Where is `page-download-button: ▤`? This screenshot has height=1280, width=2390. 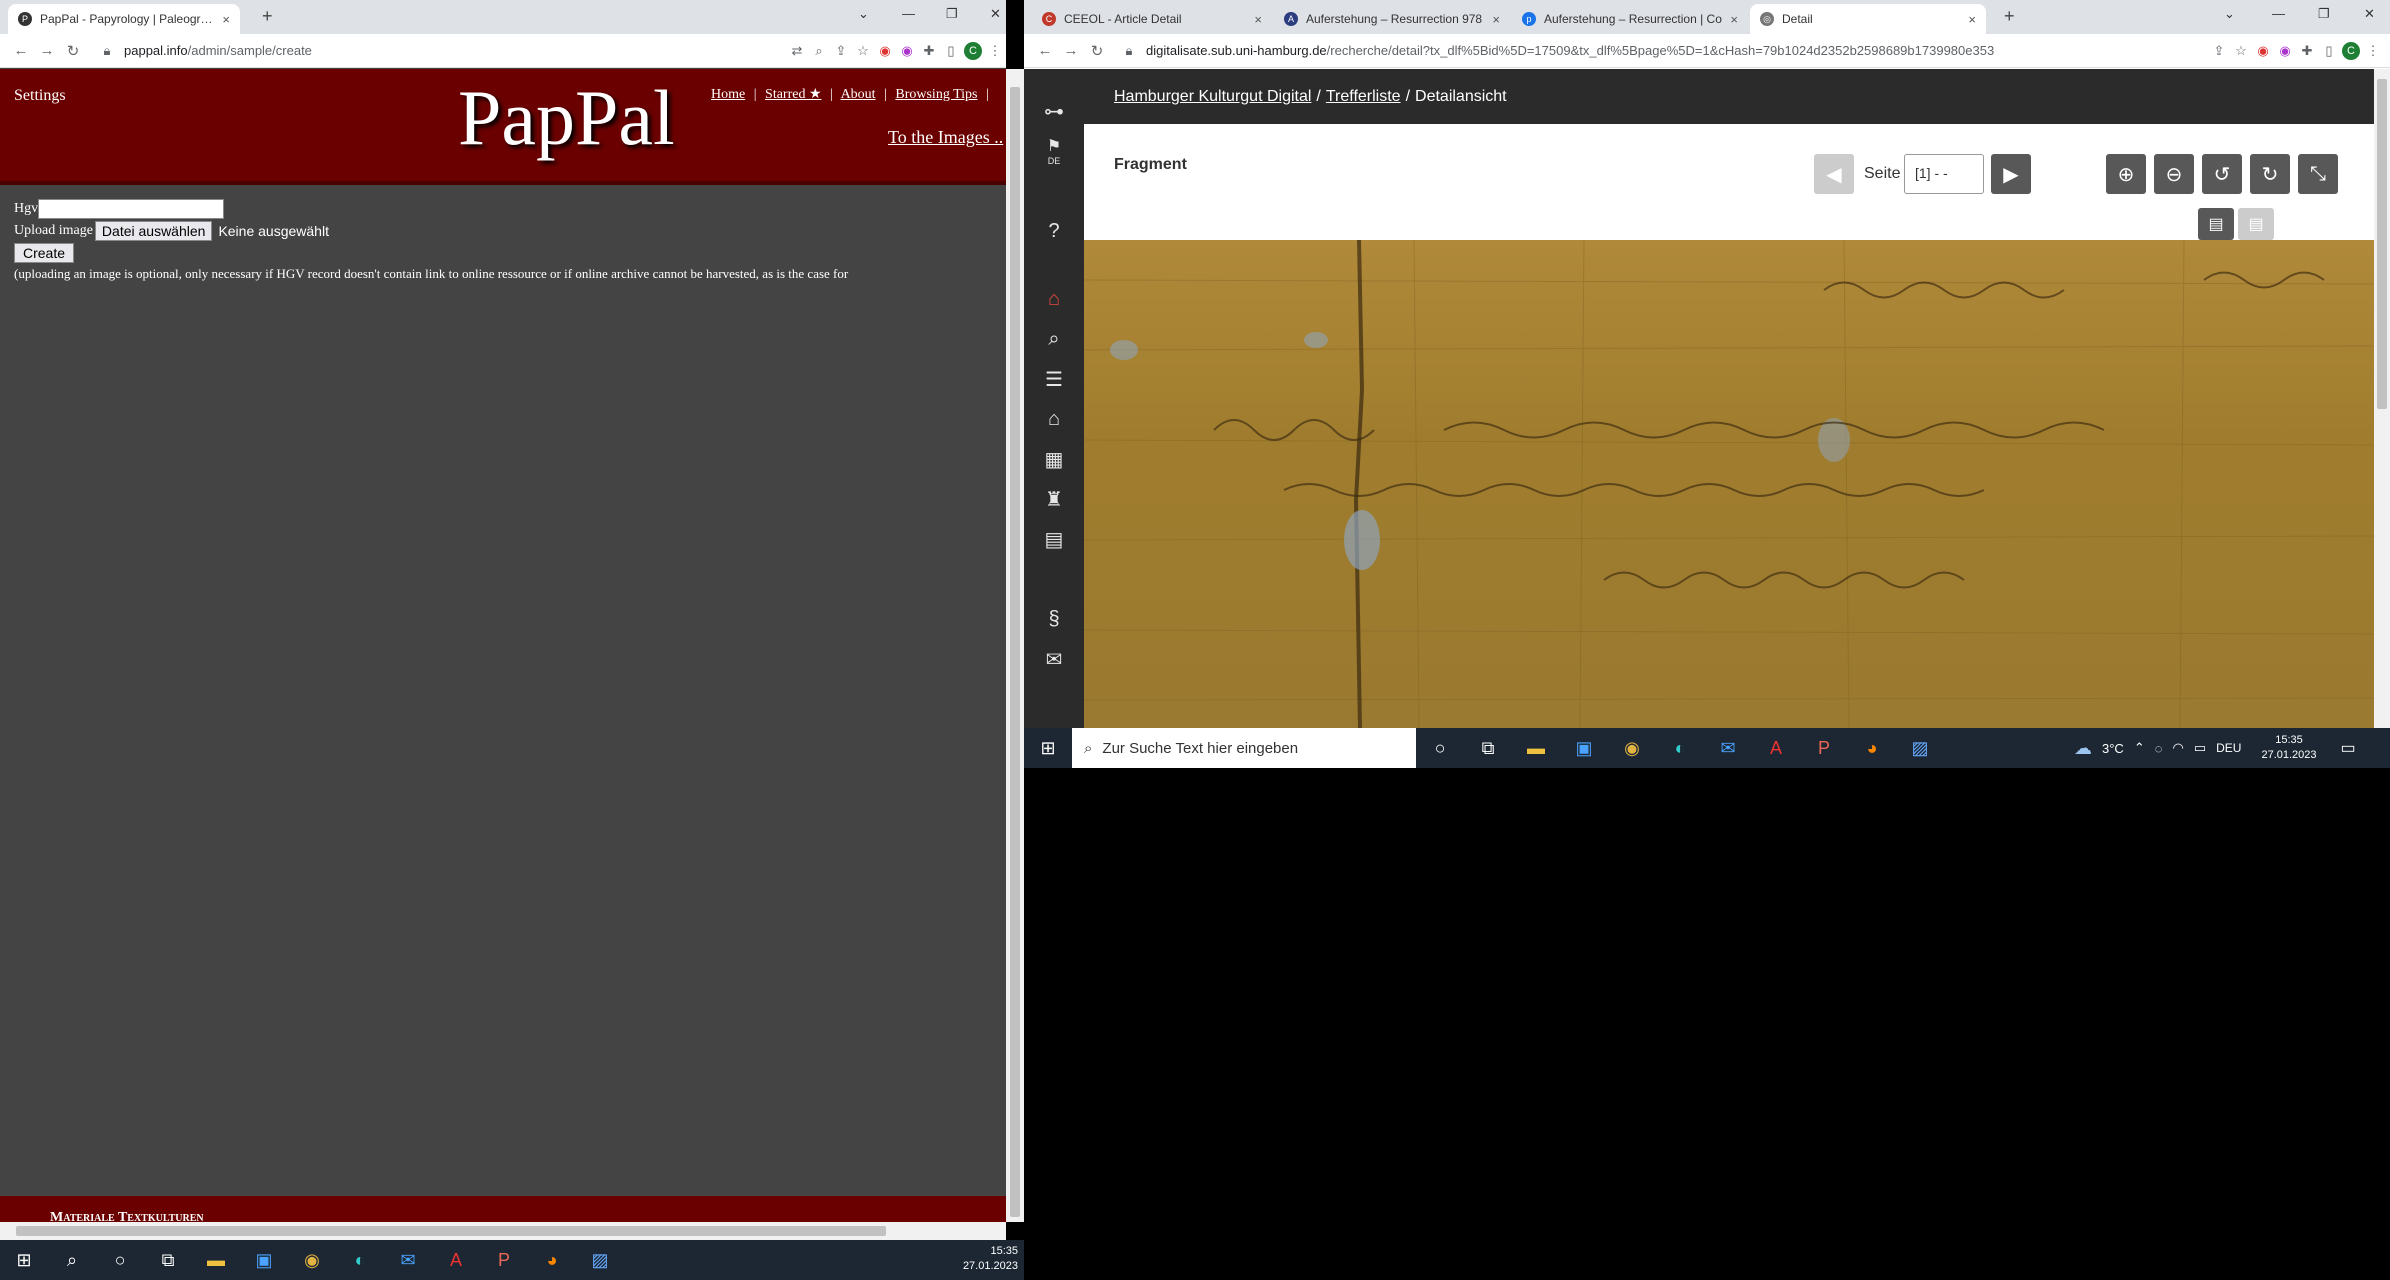 page-download-button: ▤ is located at coordinates (2256, 224).